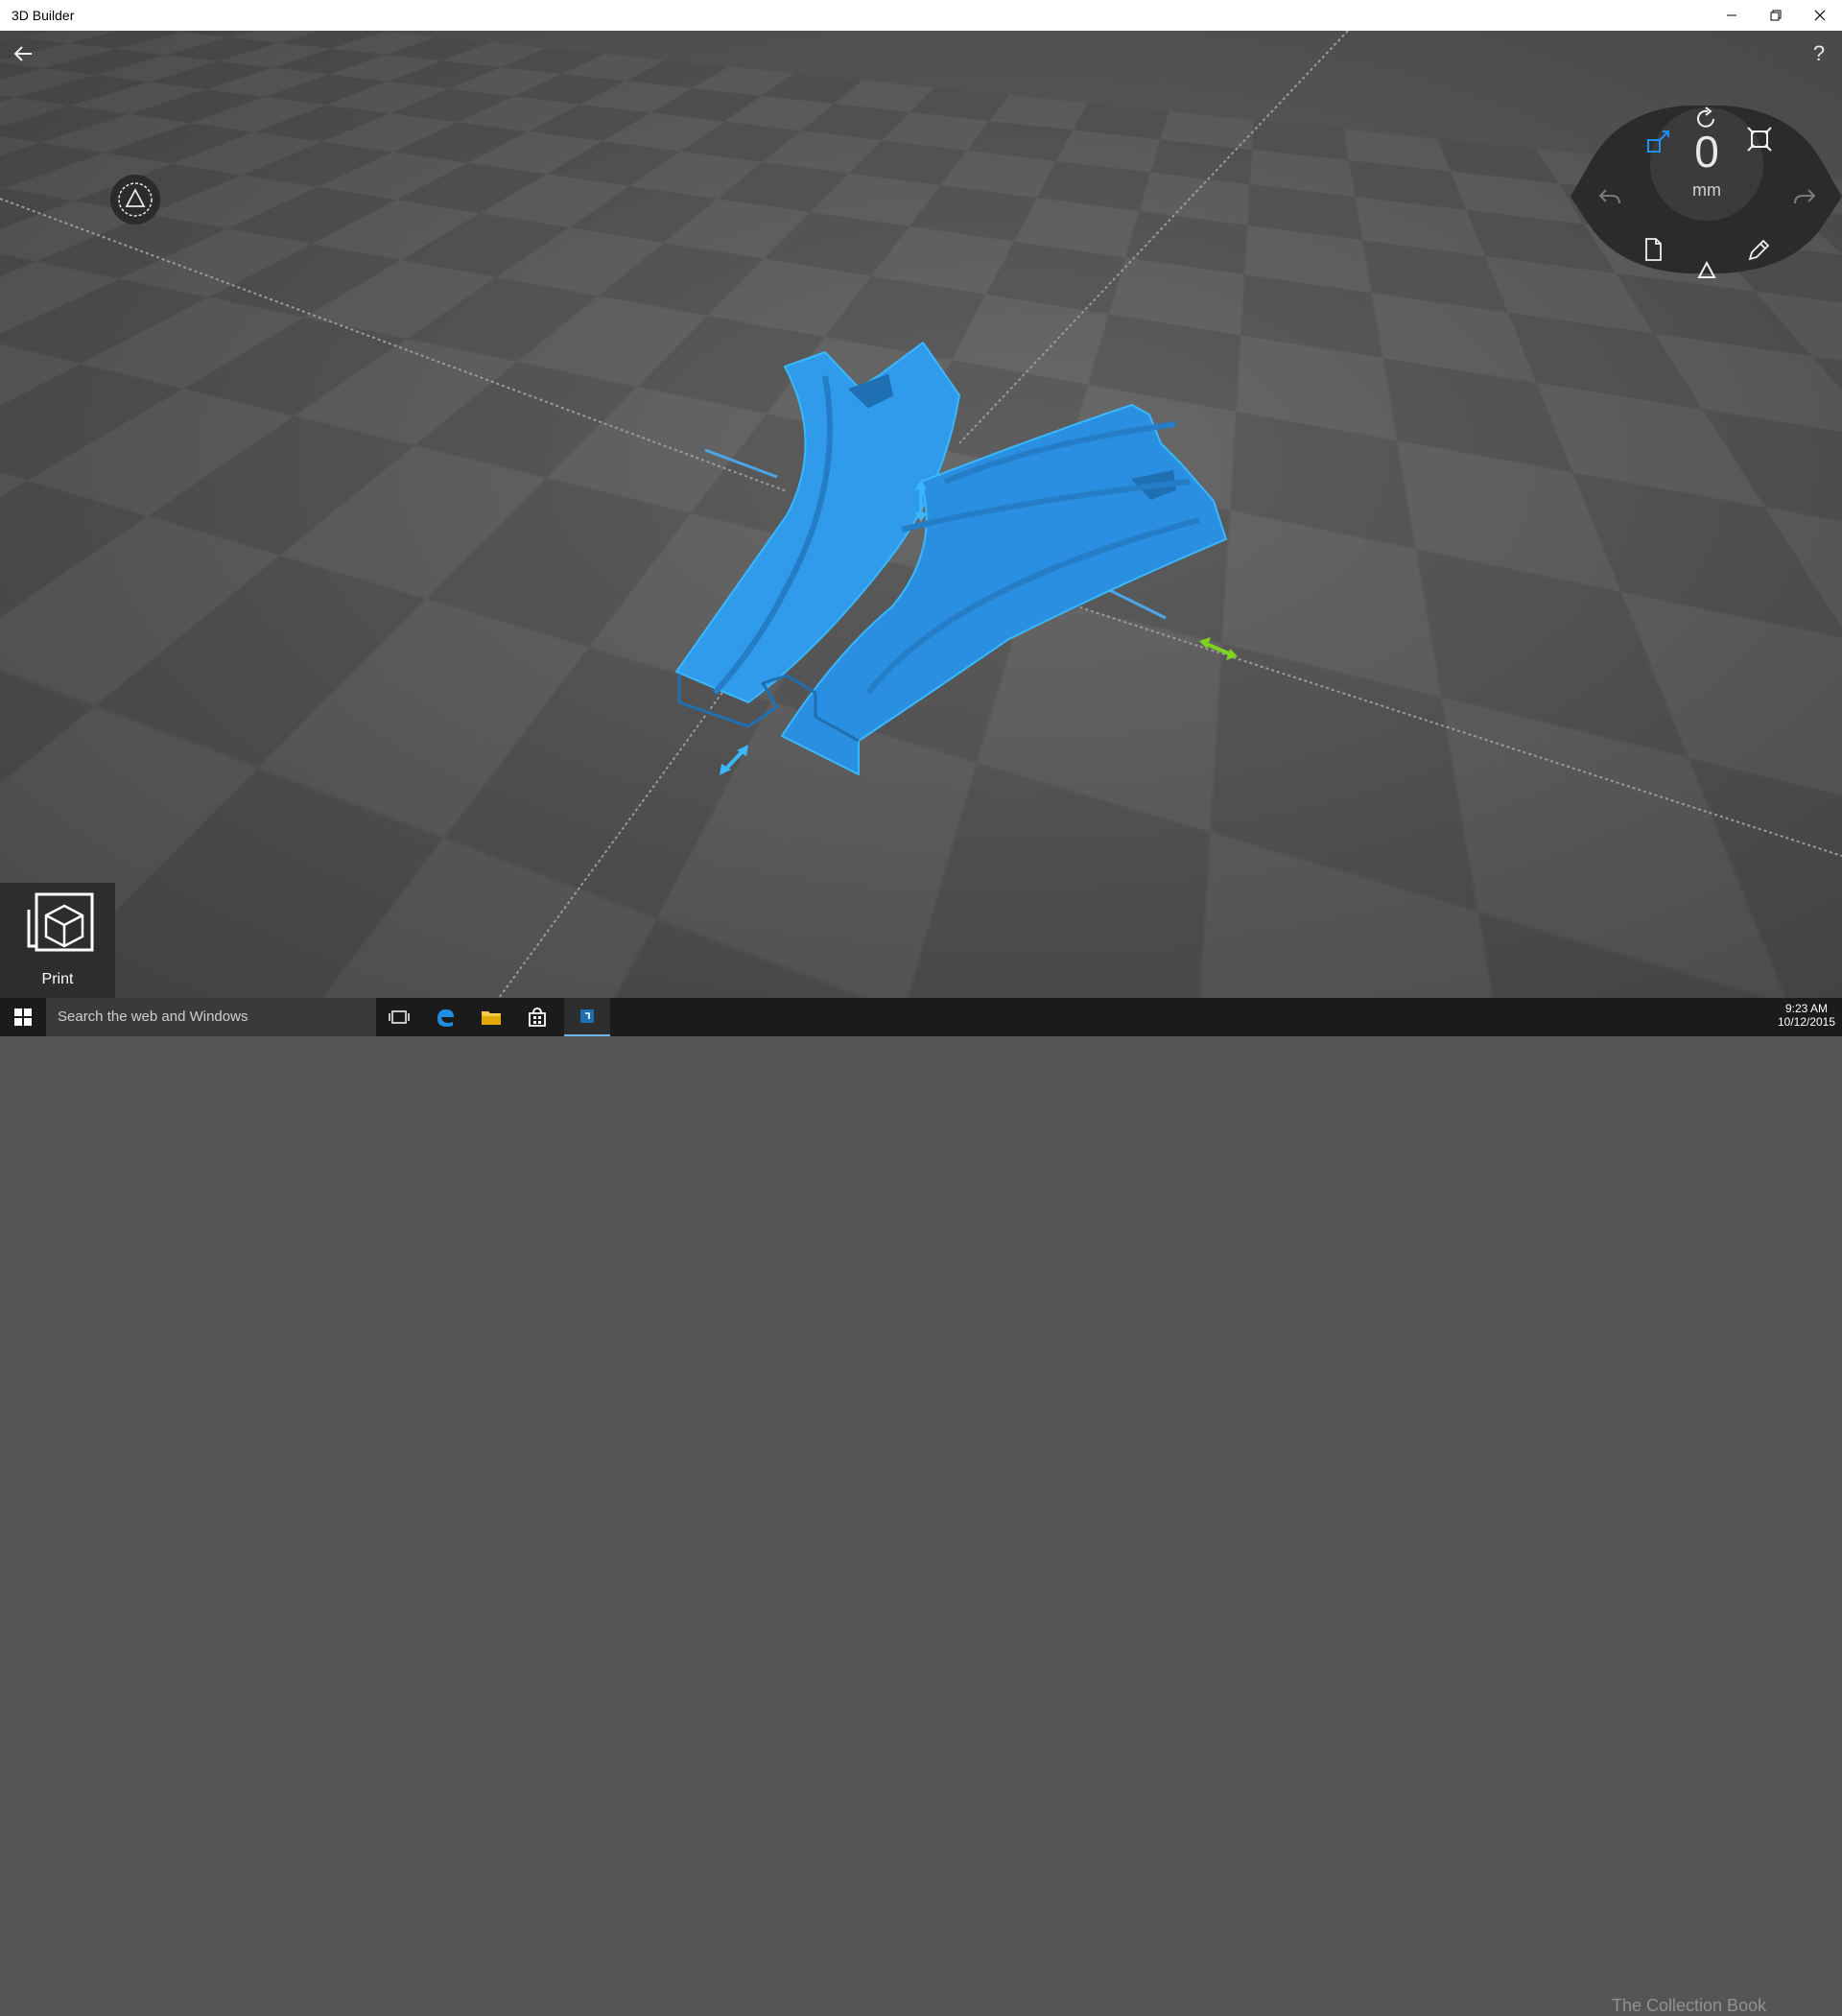 This screenshot has height=2016, width=1842. I want to click on 3d-builder-icon, so click(587, 1016).